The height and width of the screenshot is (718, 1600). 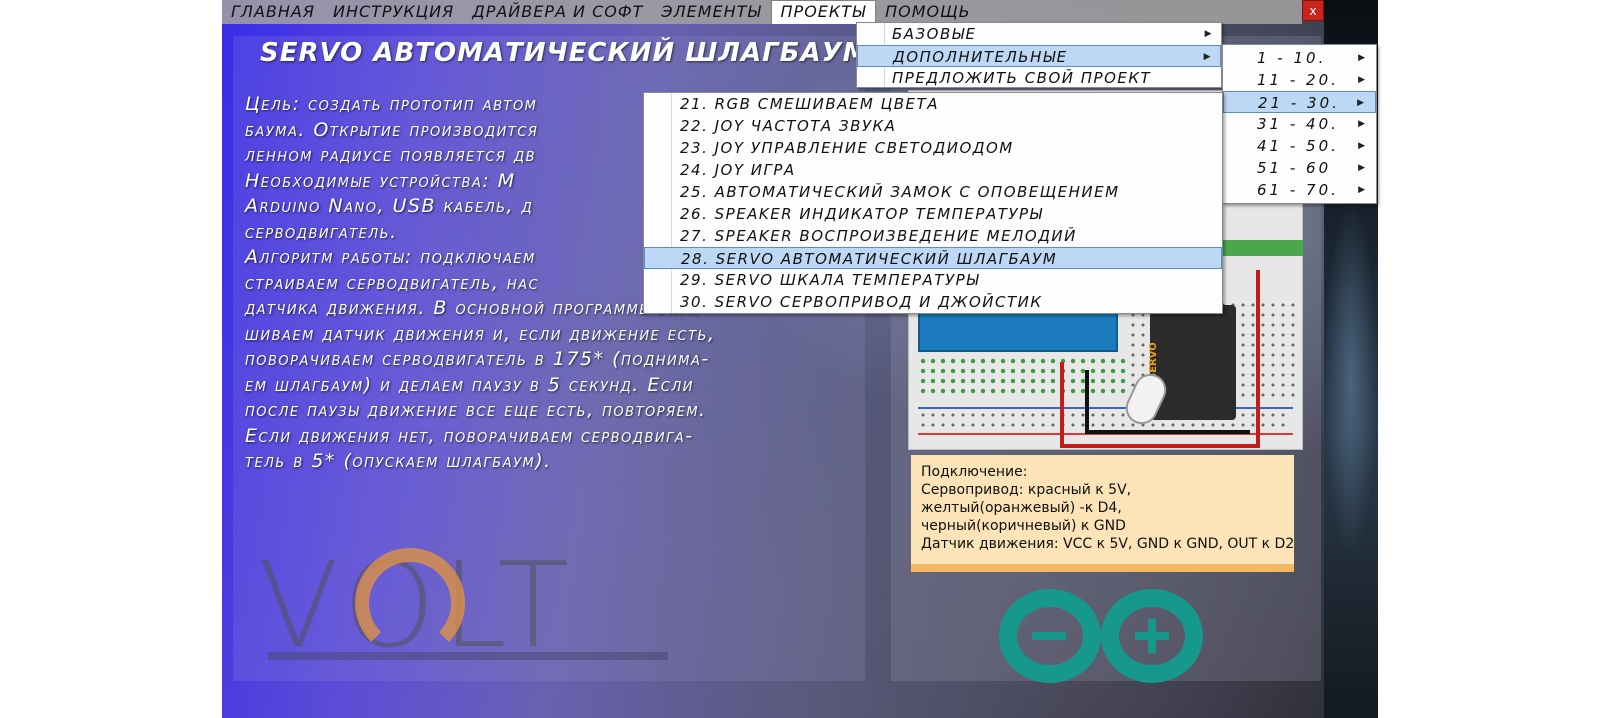 I want to click on menu-item-range: 1 - 10. ▶, so click(x=1299, y=58).